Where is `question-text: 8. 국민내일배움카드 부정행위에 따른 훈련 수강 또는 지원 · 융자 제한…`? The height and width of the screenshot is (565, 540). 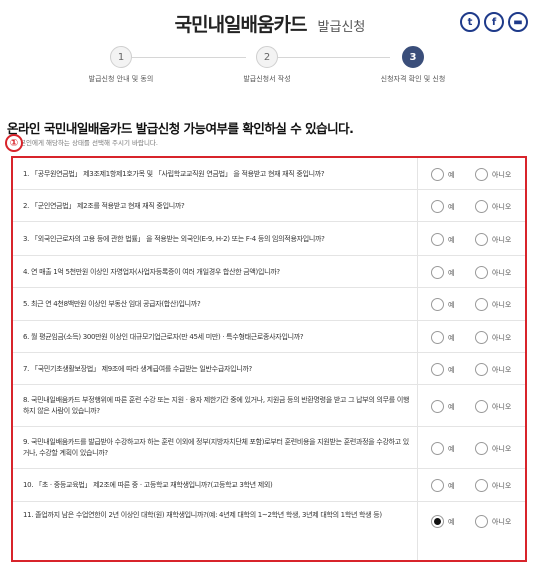
question-text: 8. 국민내일배움카드 부정행위에 따른 훈련 수강 또는 지원 · 융자 제한… is located at coordinates (216, 405).